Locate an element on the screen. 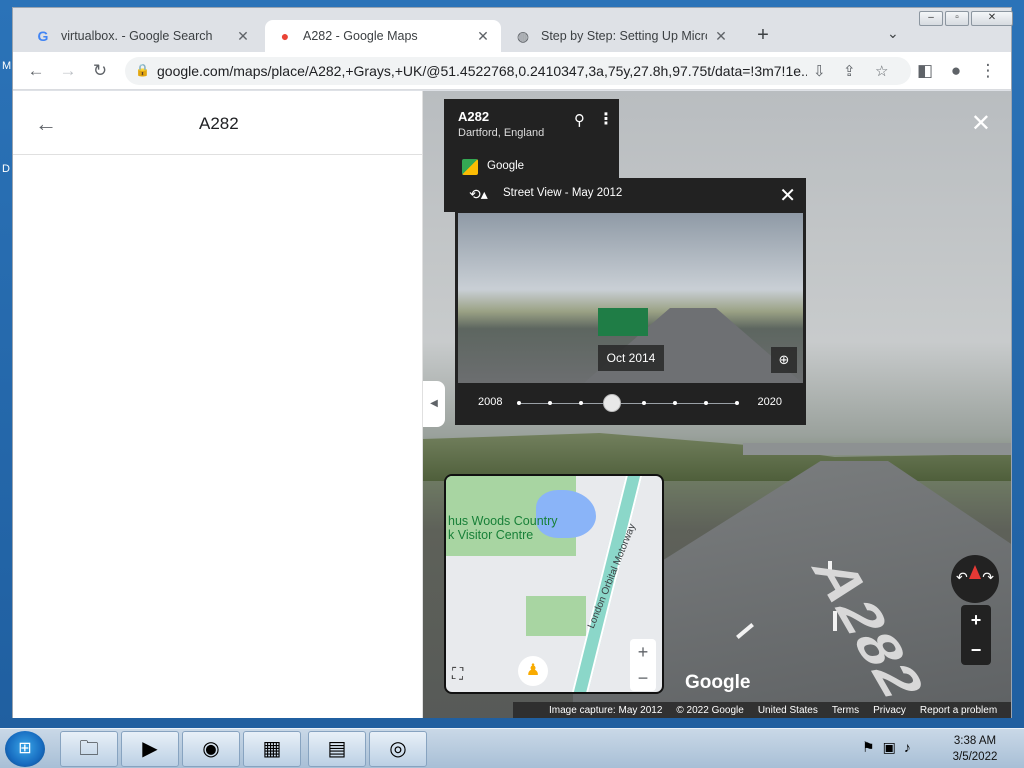  tab-step-by-step: ◍ Step by Step: Setting Up Microsoft ✕ is located at coordinates (621, 36).